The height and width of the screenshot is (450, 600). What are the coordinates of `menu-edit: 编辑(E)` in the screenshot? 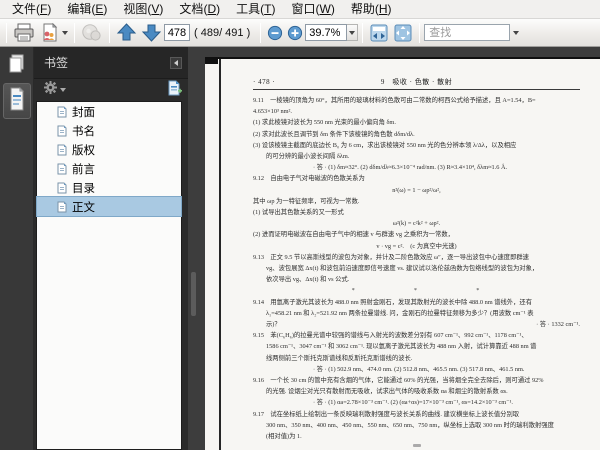 It's located at (87, 9).